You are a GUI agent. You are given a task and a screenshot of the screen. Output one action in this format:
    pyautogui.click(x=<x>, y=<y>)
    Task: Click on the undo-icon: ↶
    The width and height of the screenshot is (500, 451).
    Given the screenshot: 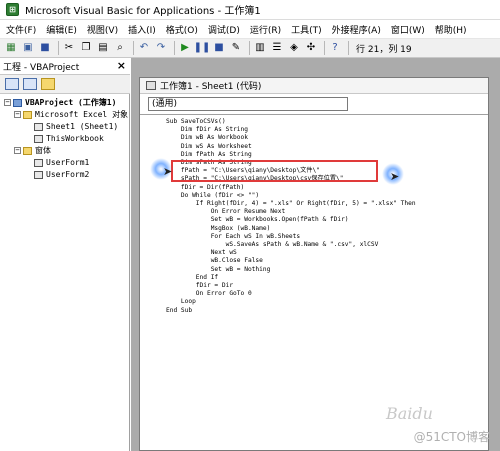 What is the action you would take?
    pyautogui.click(x=144, y=48)
    